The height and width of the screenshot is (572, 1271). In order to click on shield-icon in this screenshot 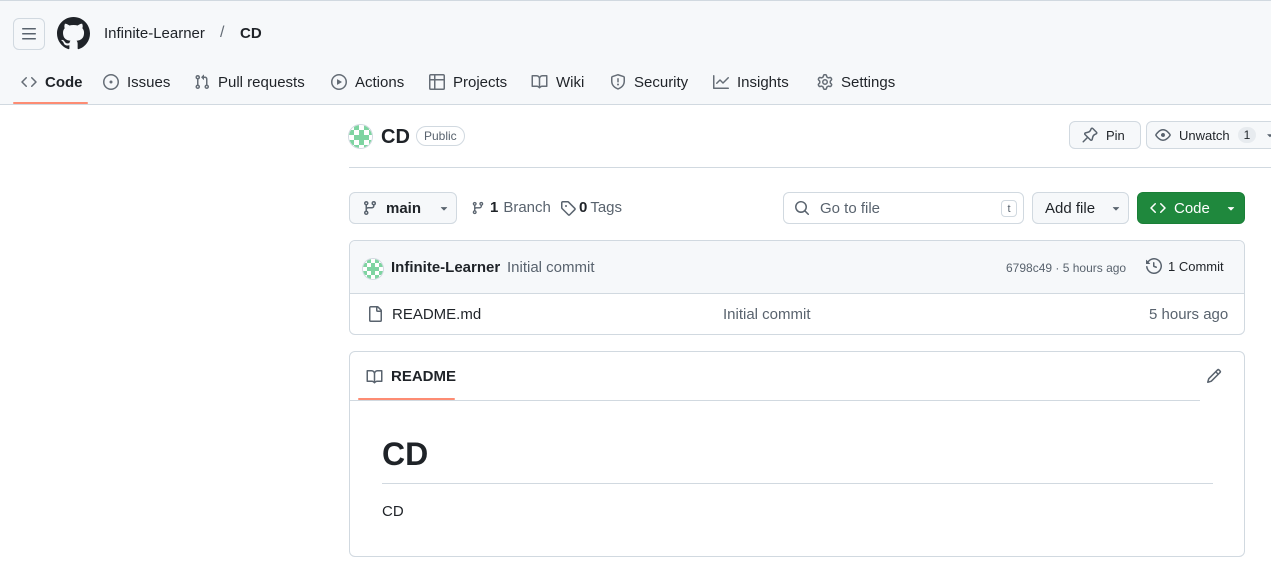, I will do `click(618, 82)`.